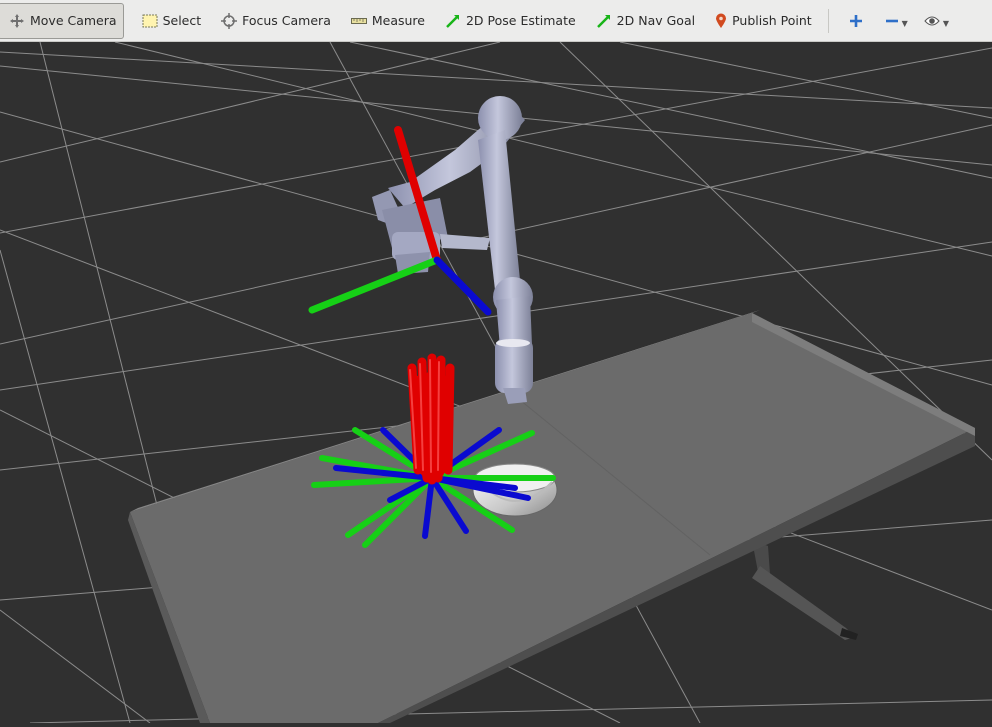 The image size is (992, 727). Describe the element at coordinates (828, 20) in the screenshot. I see `toolbar-separator` at that location.